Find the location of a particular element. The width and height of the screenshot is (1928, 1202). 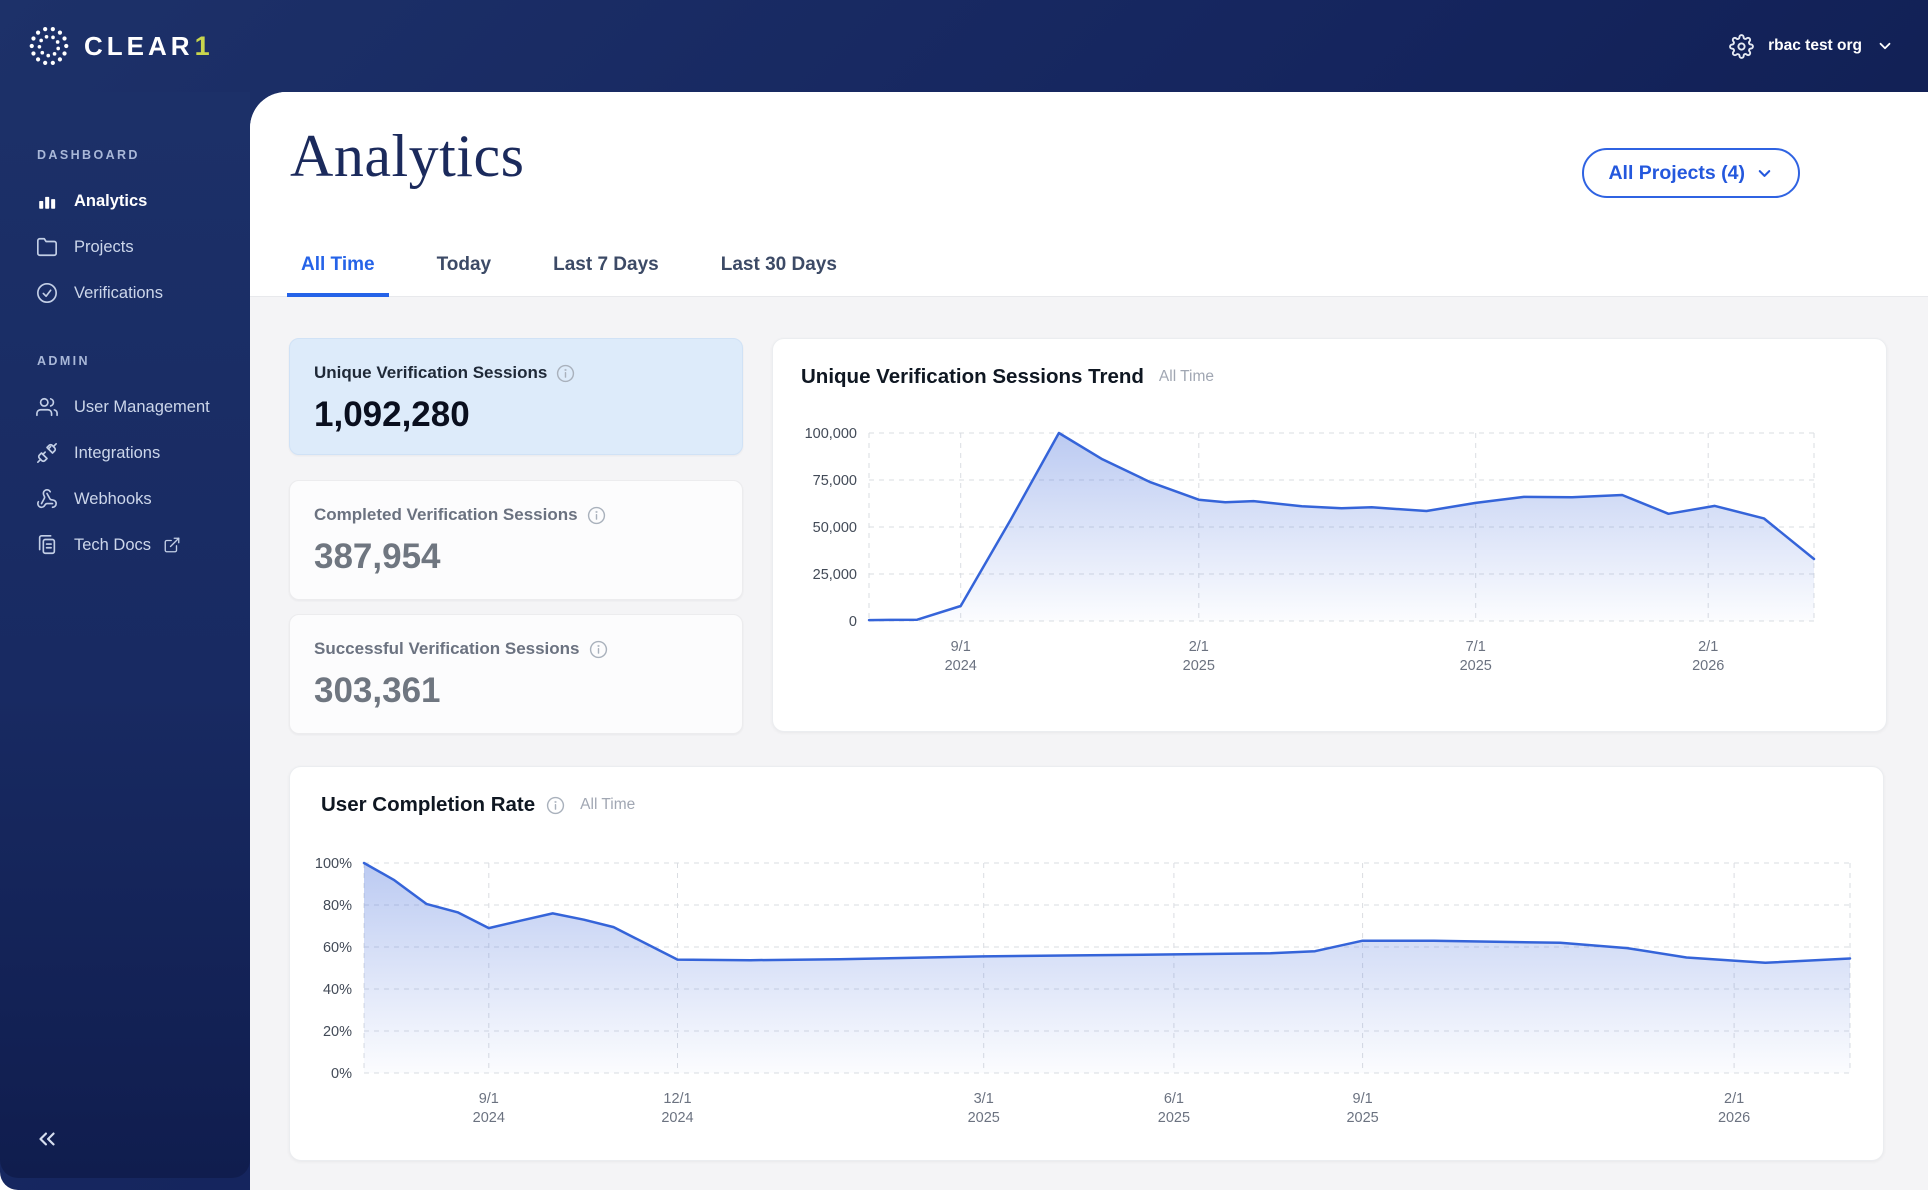

stat-label: Unique Verification Sessions is located at coordinates (431, 372).